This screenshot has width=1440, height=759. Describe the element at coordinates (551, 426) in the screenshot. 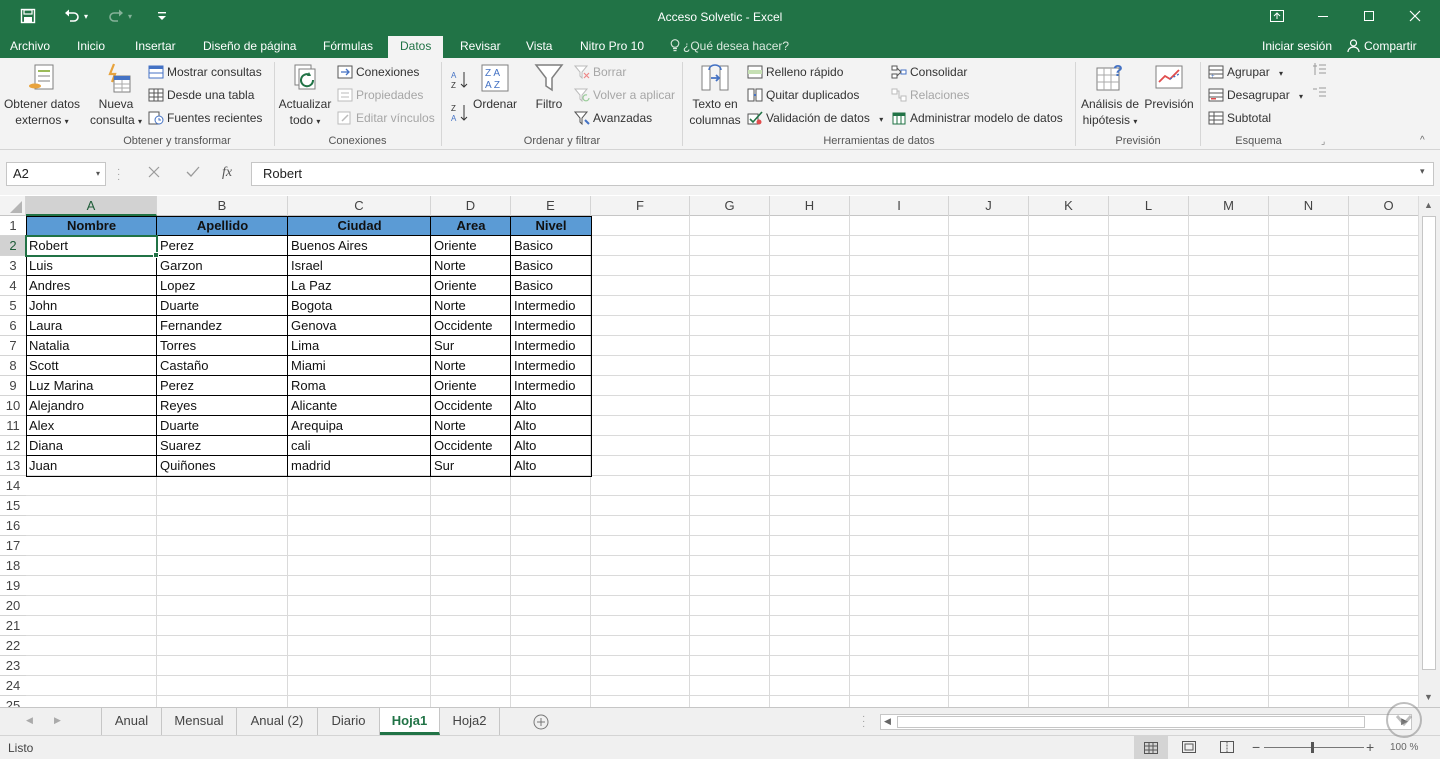

I see `table-cell: Alto` at that location.